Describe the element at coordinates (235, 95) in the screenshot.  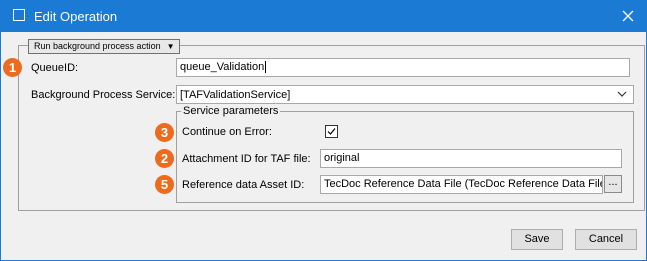
I see `bg-service-value: [TAFValidationService]` at that location.